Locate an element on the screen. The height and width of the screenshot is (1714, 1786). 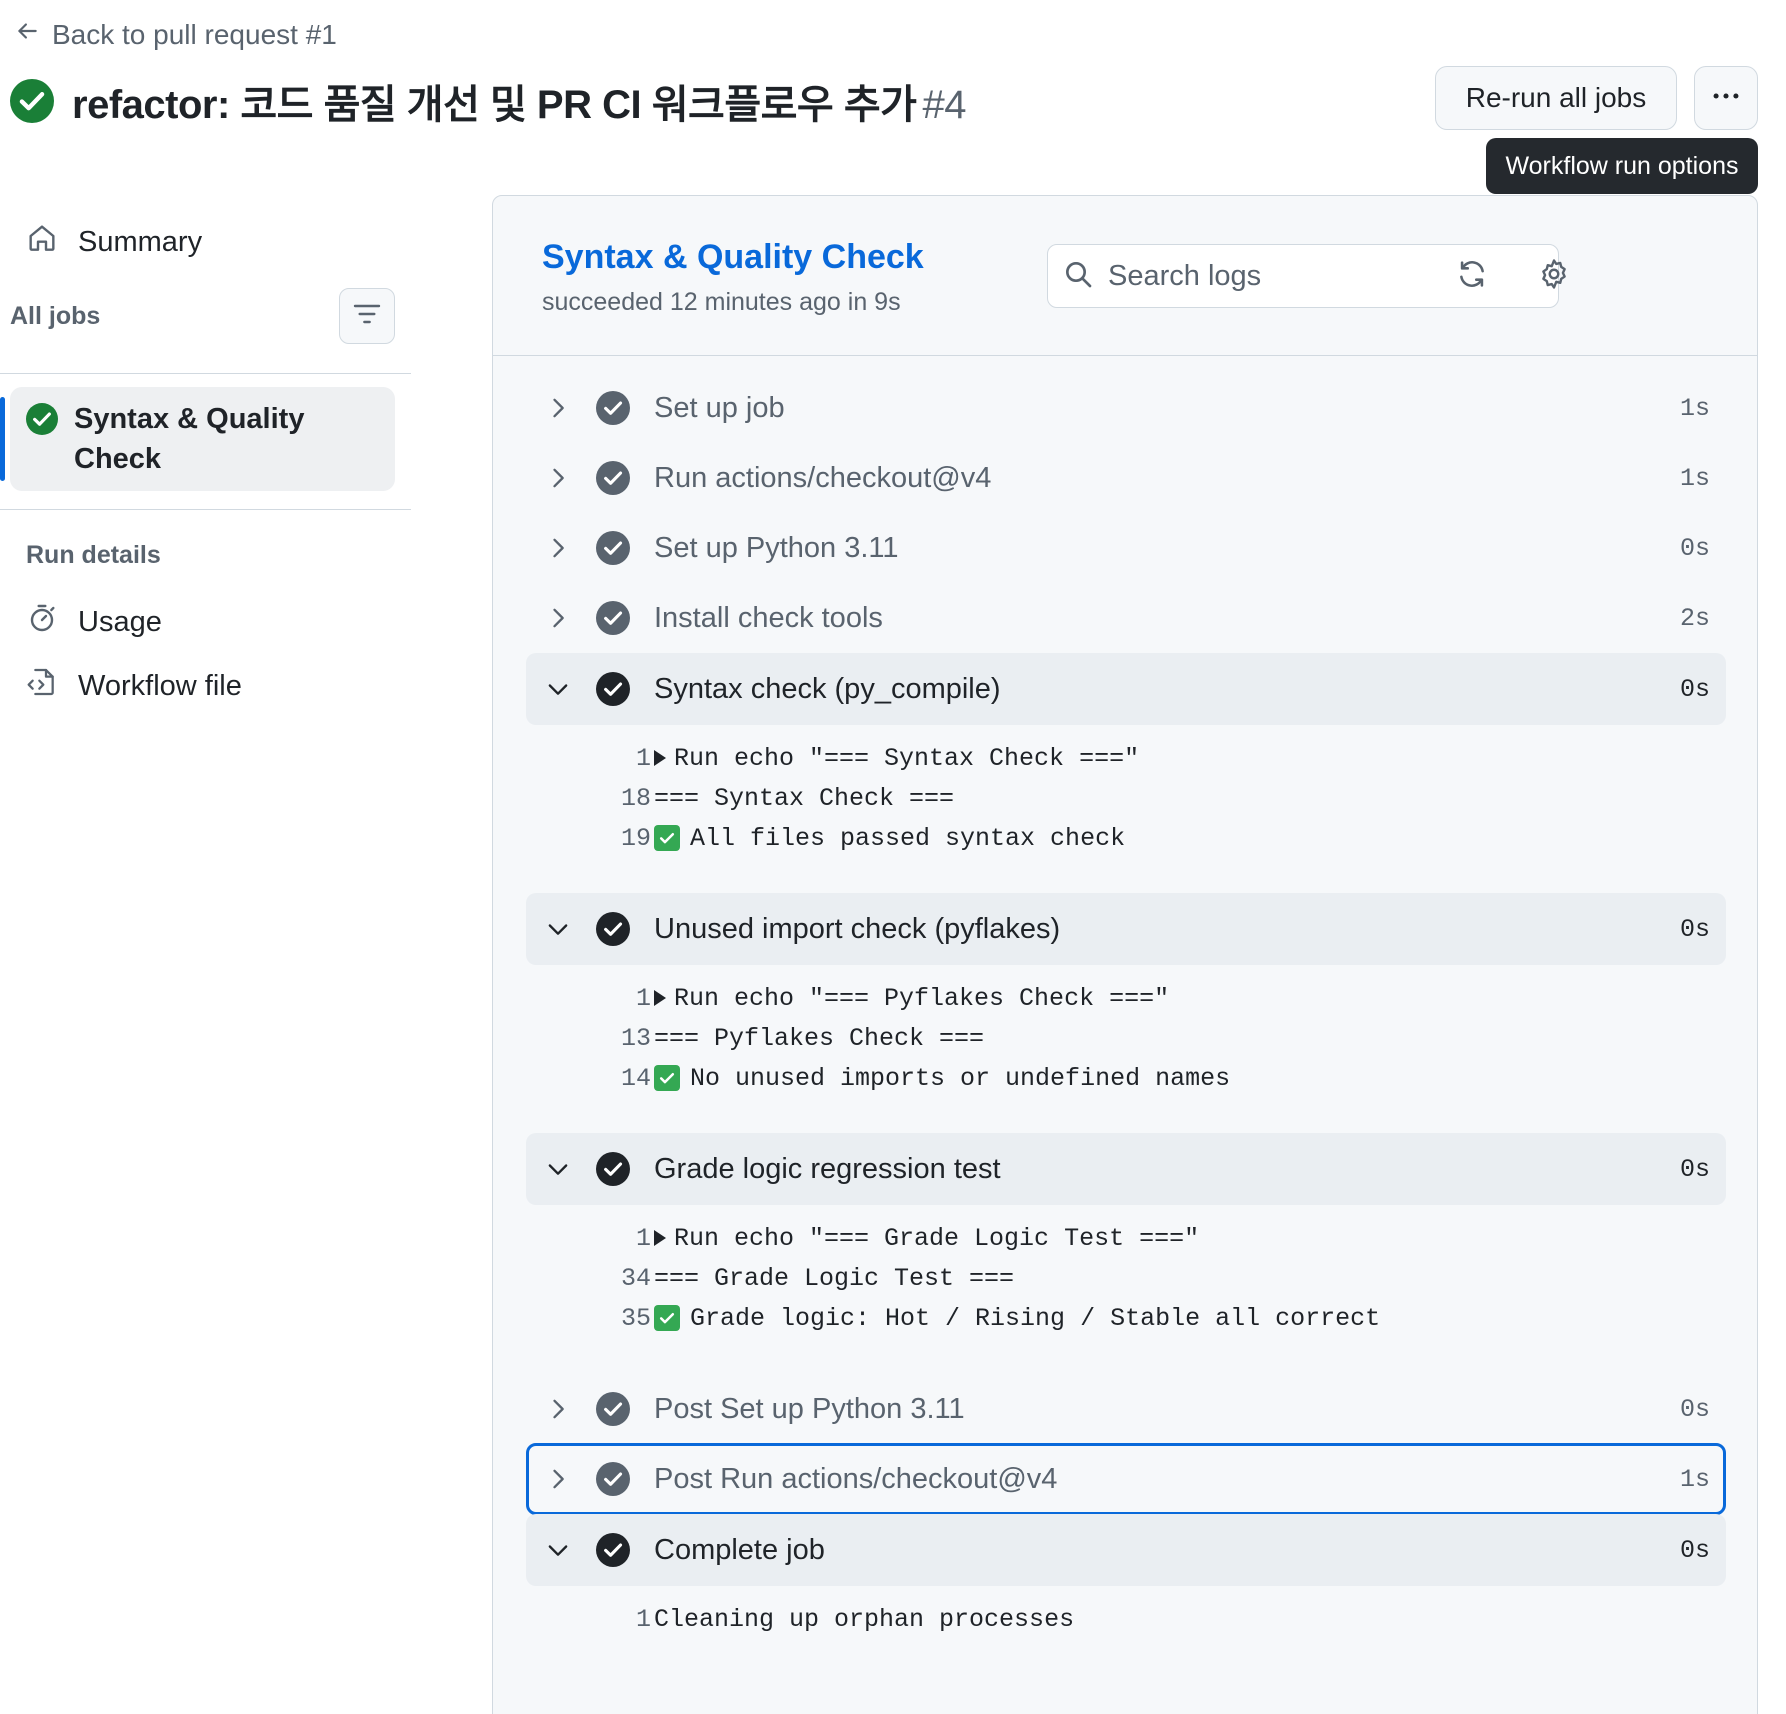
settings-button is located at coordinates (1554, 276).